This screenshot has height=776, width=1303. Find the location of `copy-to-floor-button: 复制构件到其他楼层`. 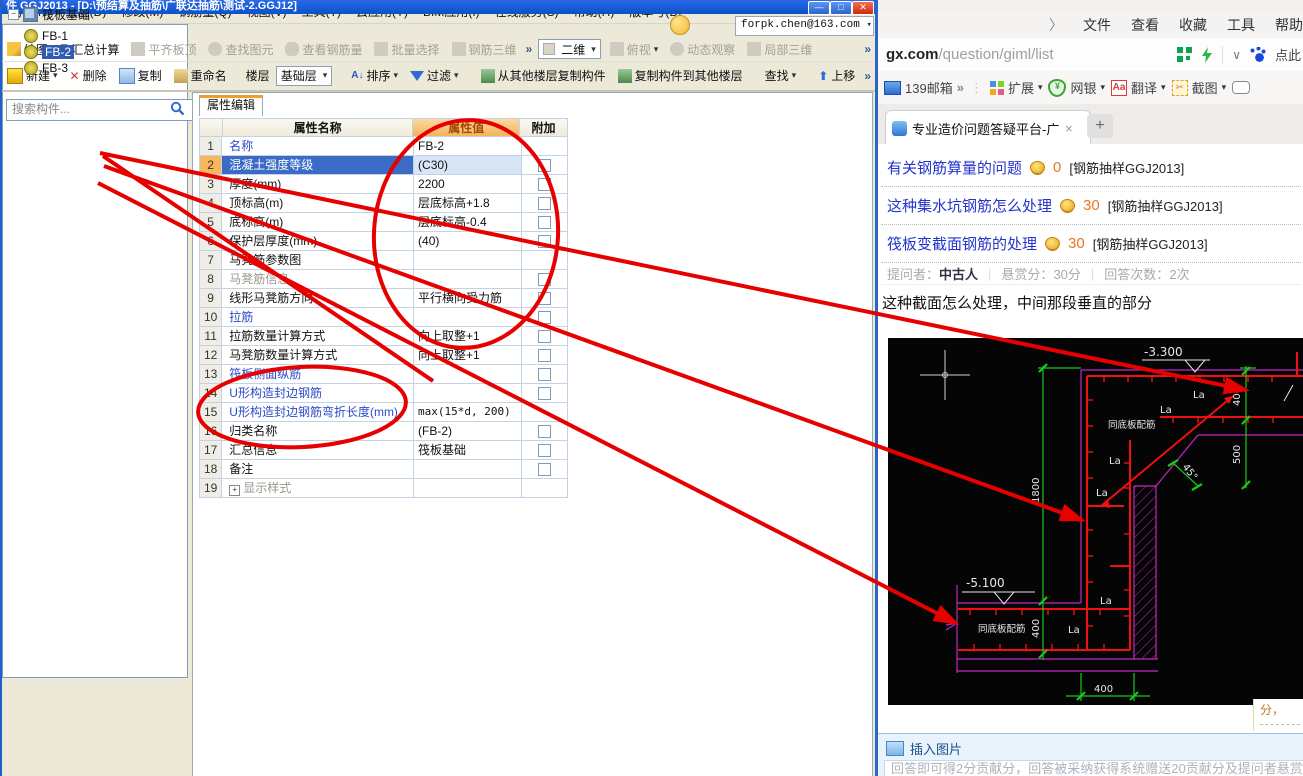

copy-to-floor-button: 复制构件到其他楼层 is located at coordinates (680, 75).